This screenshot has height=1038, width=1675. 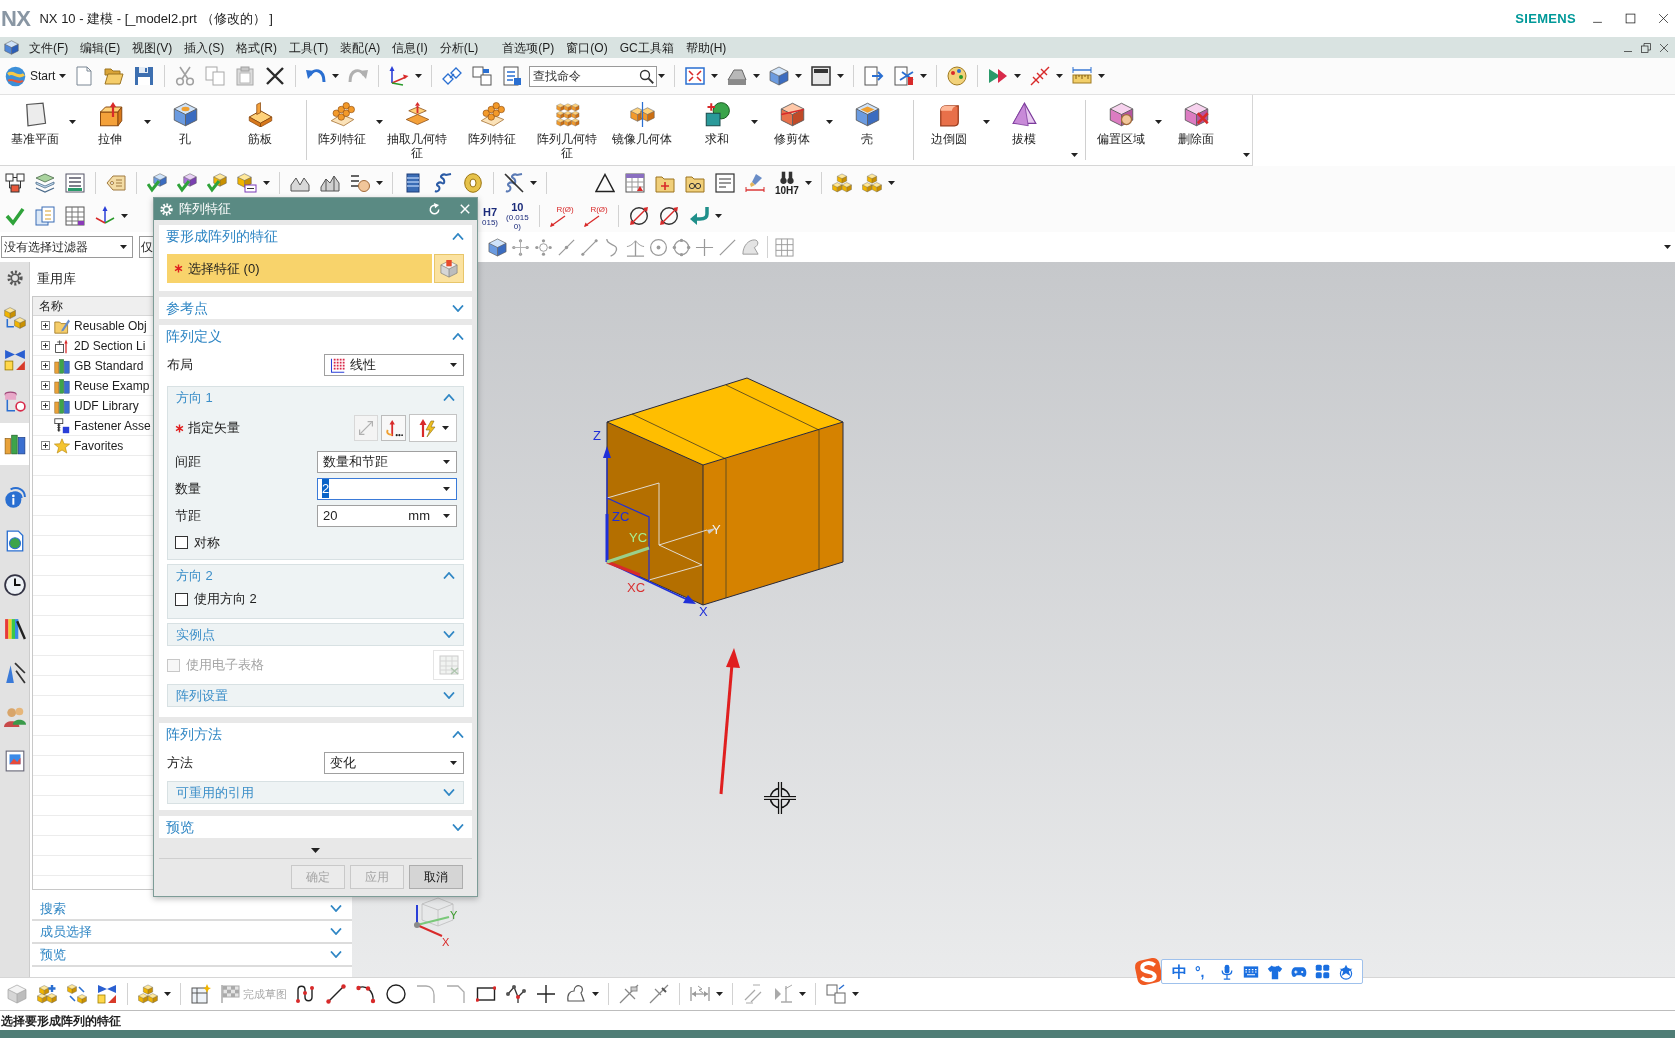 I want to click on ribbon-button: 拉伸, so click(x=110, y=124).